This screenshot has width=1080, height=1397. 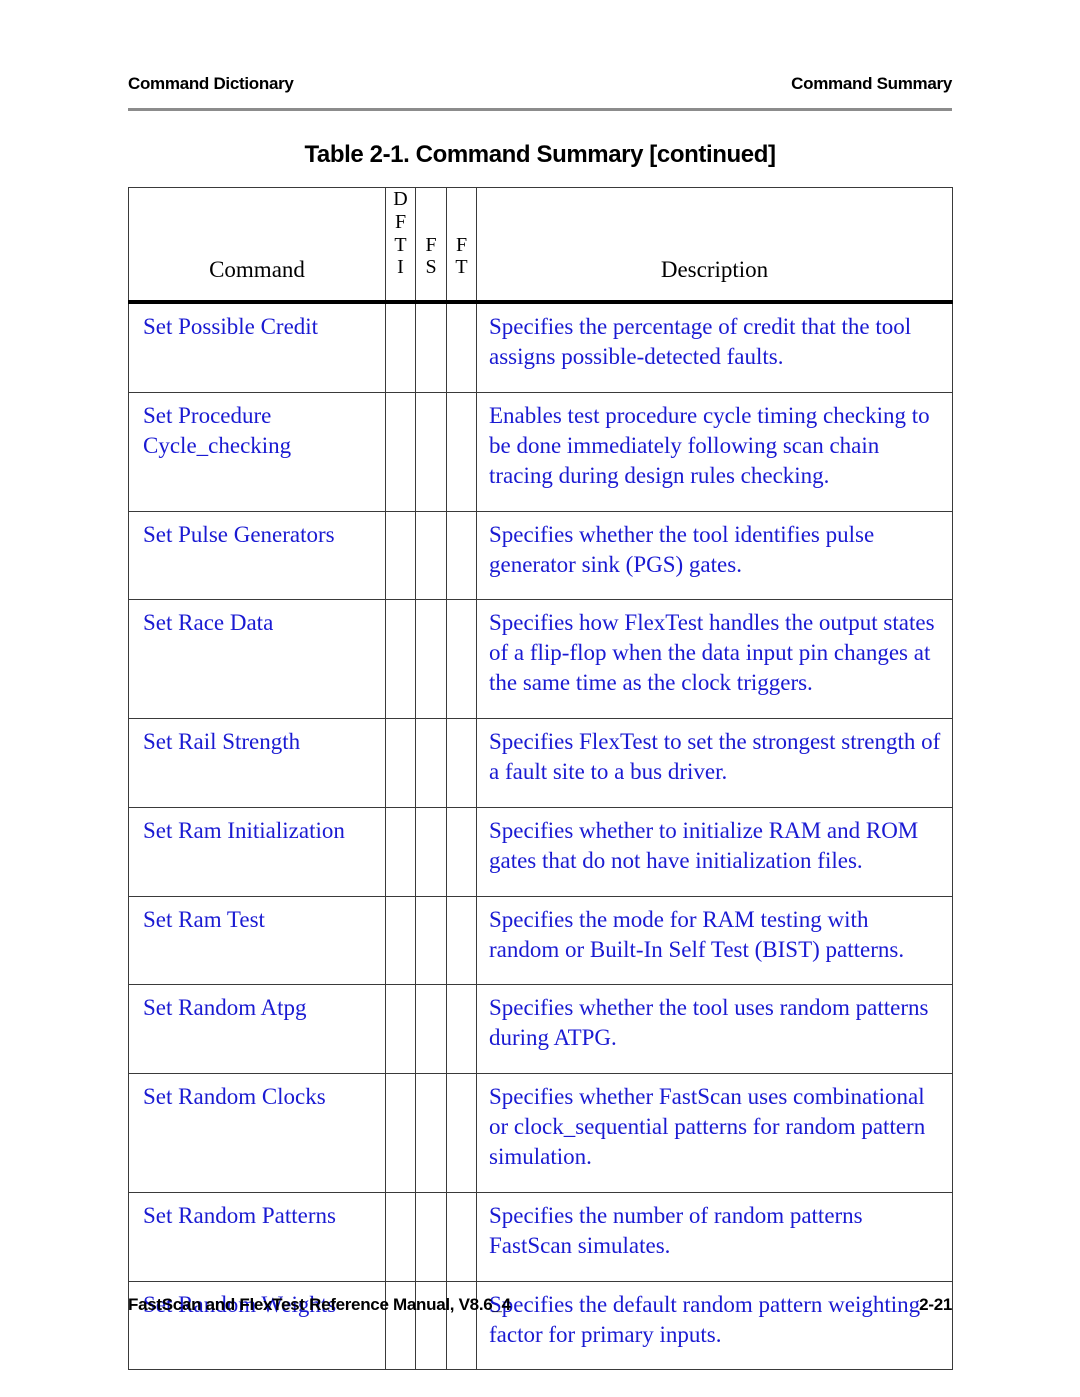 What do you see at coordinates (225, 1008) in the screenshot?
I see `command-name: Set Random Atpg` at bounding box center [225, 1008].